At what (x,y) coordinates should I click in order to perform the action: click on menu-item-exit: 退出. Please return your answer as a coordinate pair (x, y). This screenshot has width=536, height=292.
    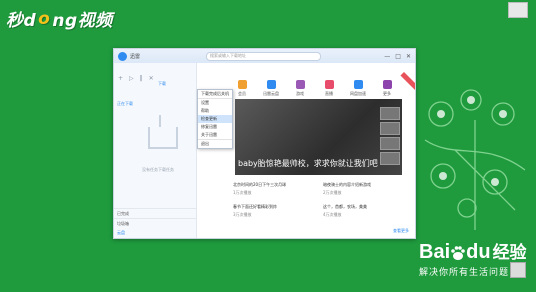
    Looking at the image, I should click on (215, 144).